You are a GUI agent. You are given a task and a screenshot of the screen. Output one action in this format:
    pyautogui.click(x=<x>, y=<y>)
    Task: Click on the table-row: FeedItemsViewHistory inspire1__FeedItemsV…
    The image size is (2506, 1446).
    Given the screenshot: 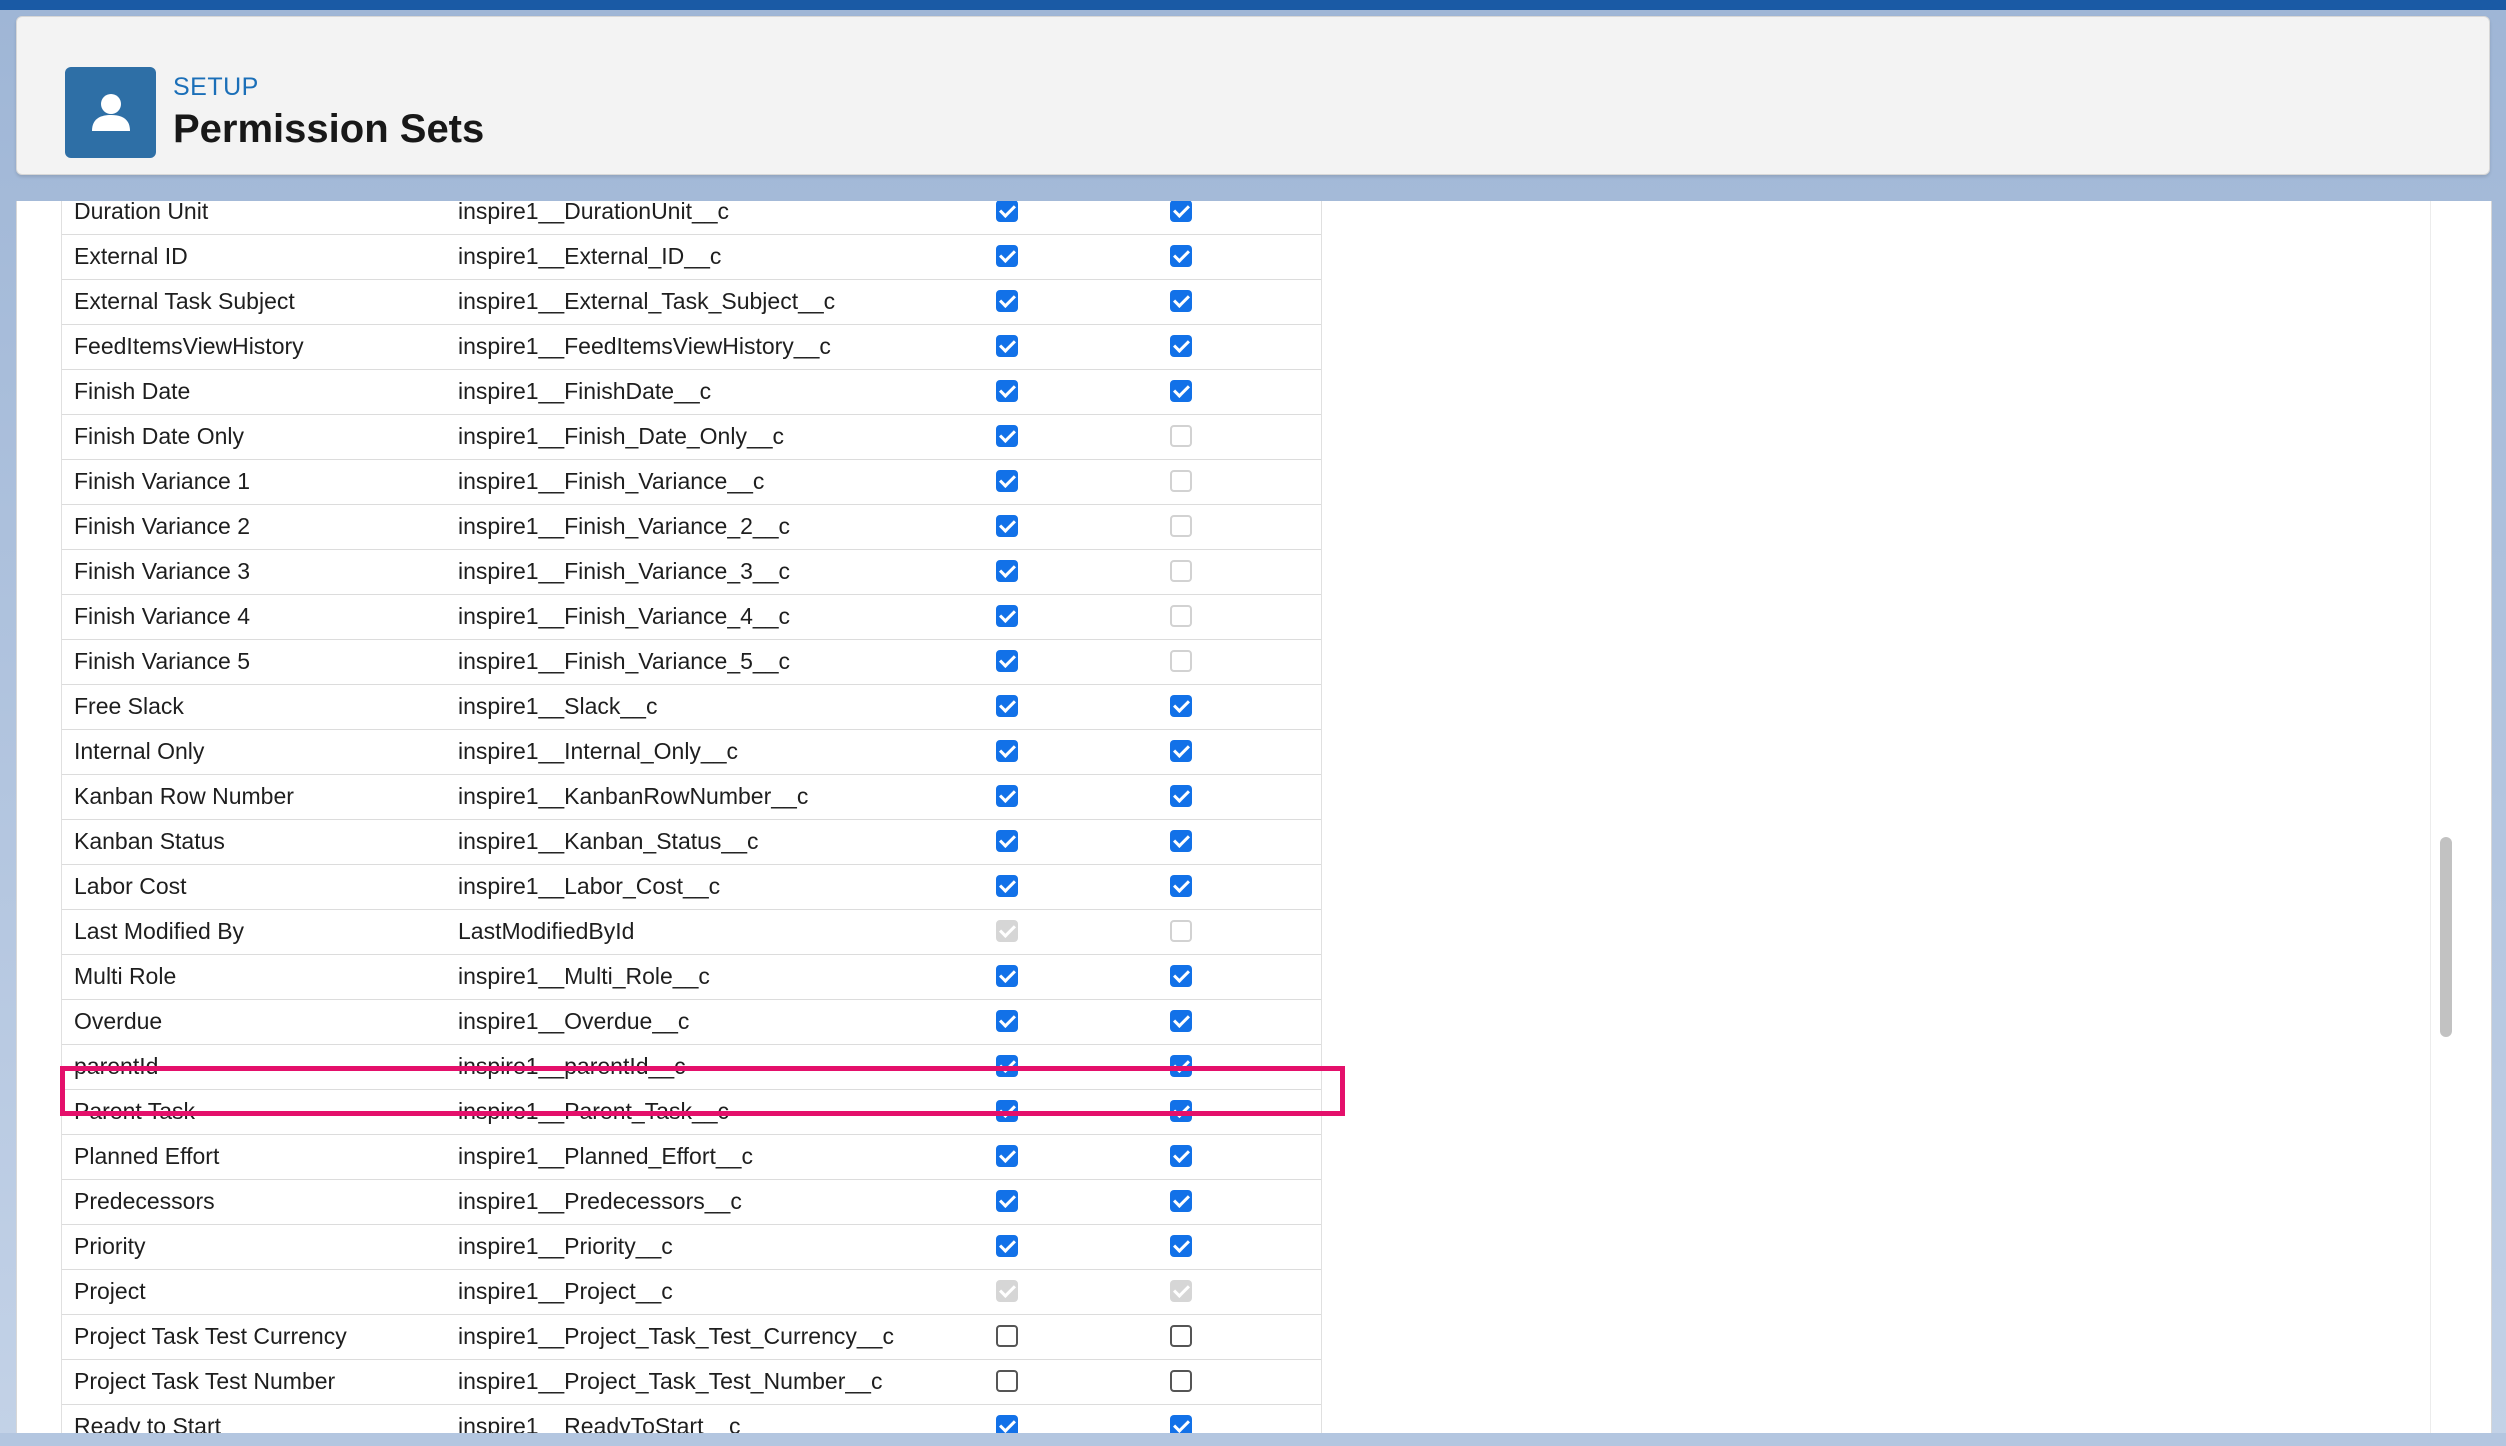 What is the action you would take?
    pyautogui.click(x=691, y=347)
    